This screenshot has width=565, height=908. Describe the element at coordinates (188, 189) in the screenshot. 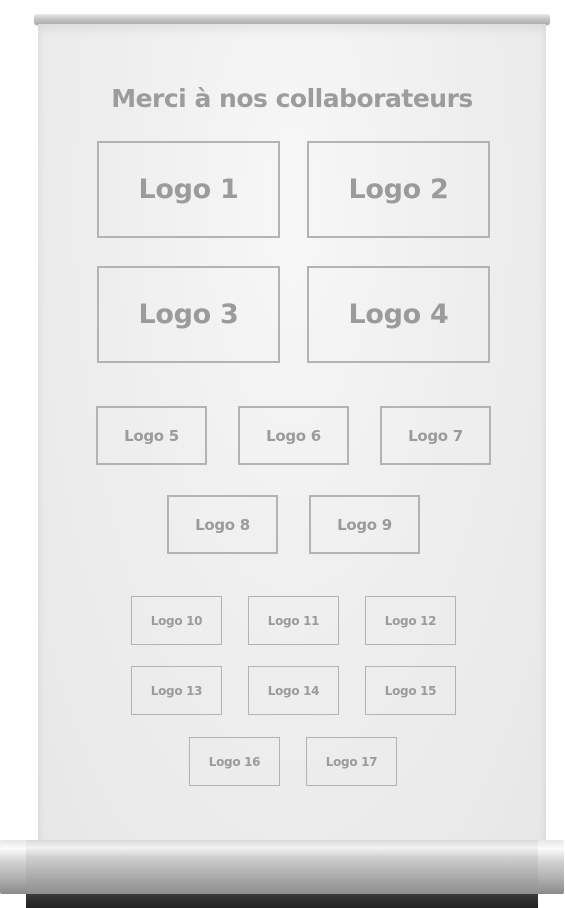

I see `logo-placeholder-1: Logo 1` at that location.